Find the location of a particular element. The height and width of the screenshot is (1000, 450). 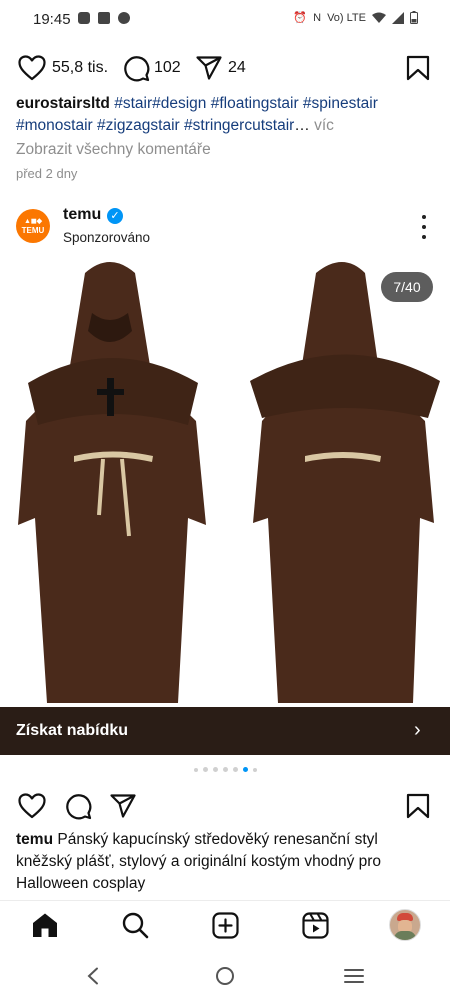

comment-button is located at coordinates (78, 806).